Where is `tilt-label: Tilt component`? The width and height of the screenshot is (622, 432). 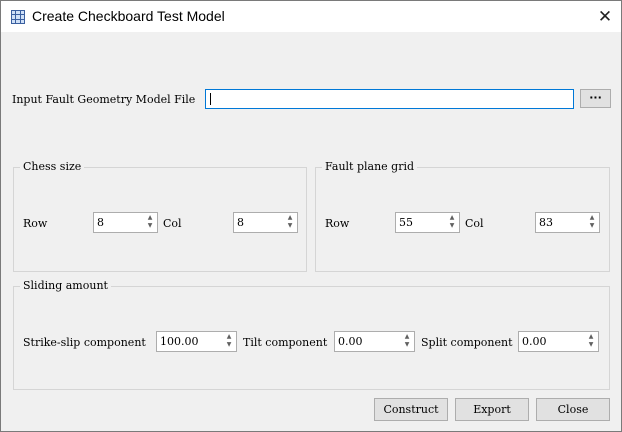
tilt-label: Tilt component is located at coordinates (285, 342).